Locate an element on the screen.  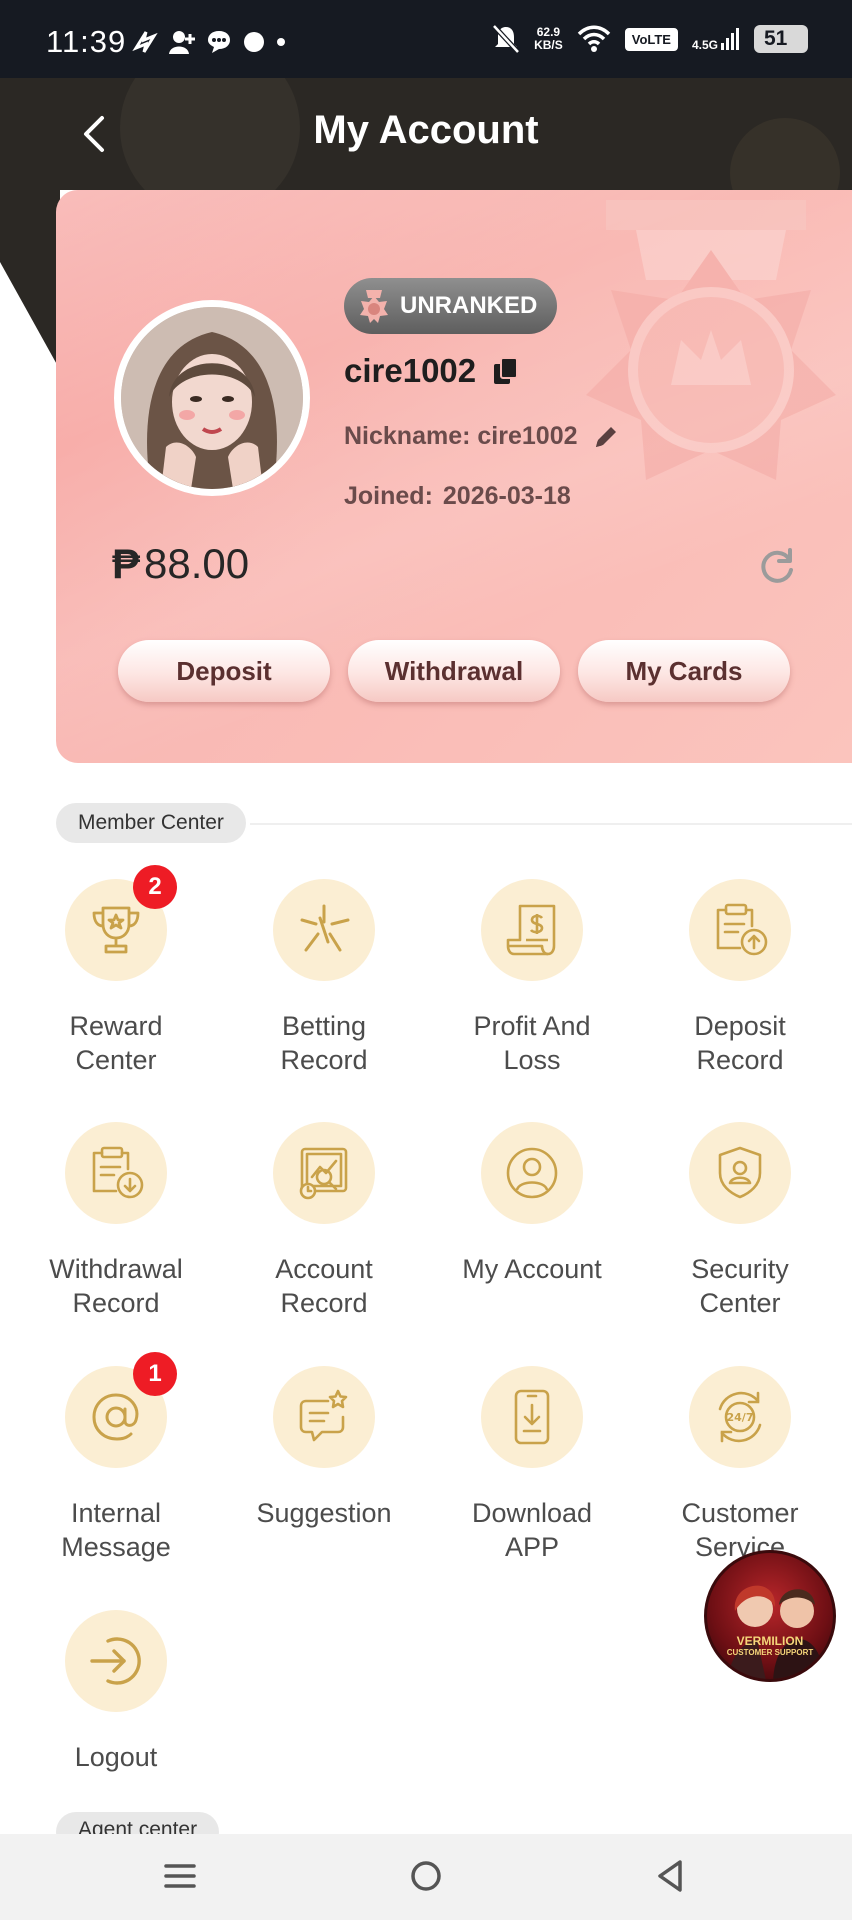
battery-indicator: 51 is located at coordinates (781, 39).